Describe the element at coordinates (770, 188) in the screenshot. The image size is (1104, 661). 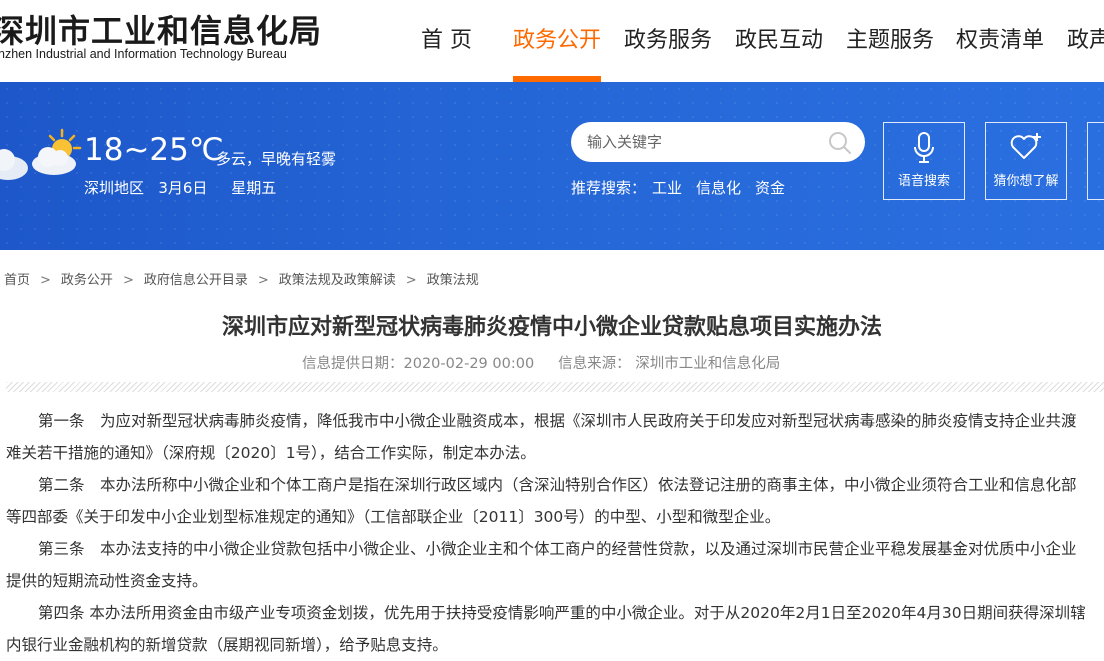
I see `rec-link-funds: 资金` at that location.